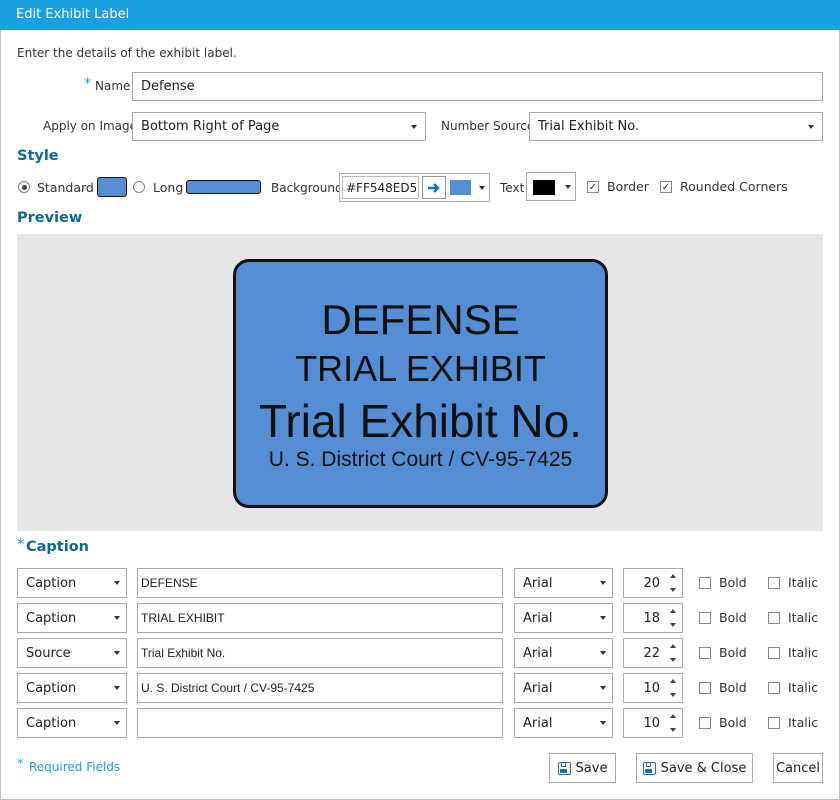  What do you see at coordinates (320, 723) in the screenshot?
I see `caption-text-input` at bounding box center [320, 723].